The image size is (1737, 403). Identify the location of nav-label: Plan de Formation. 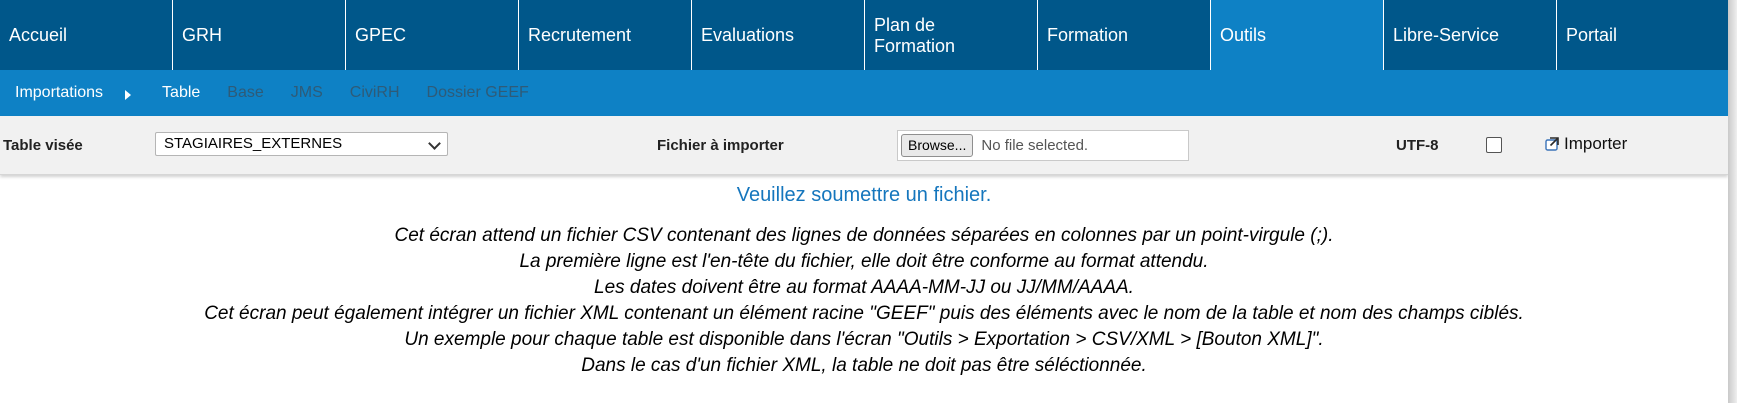
(915, 35).